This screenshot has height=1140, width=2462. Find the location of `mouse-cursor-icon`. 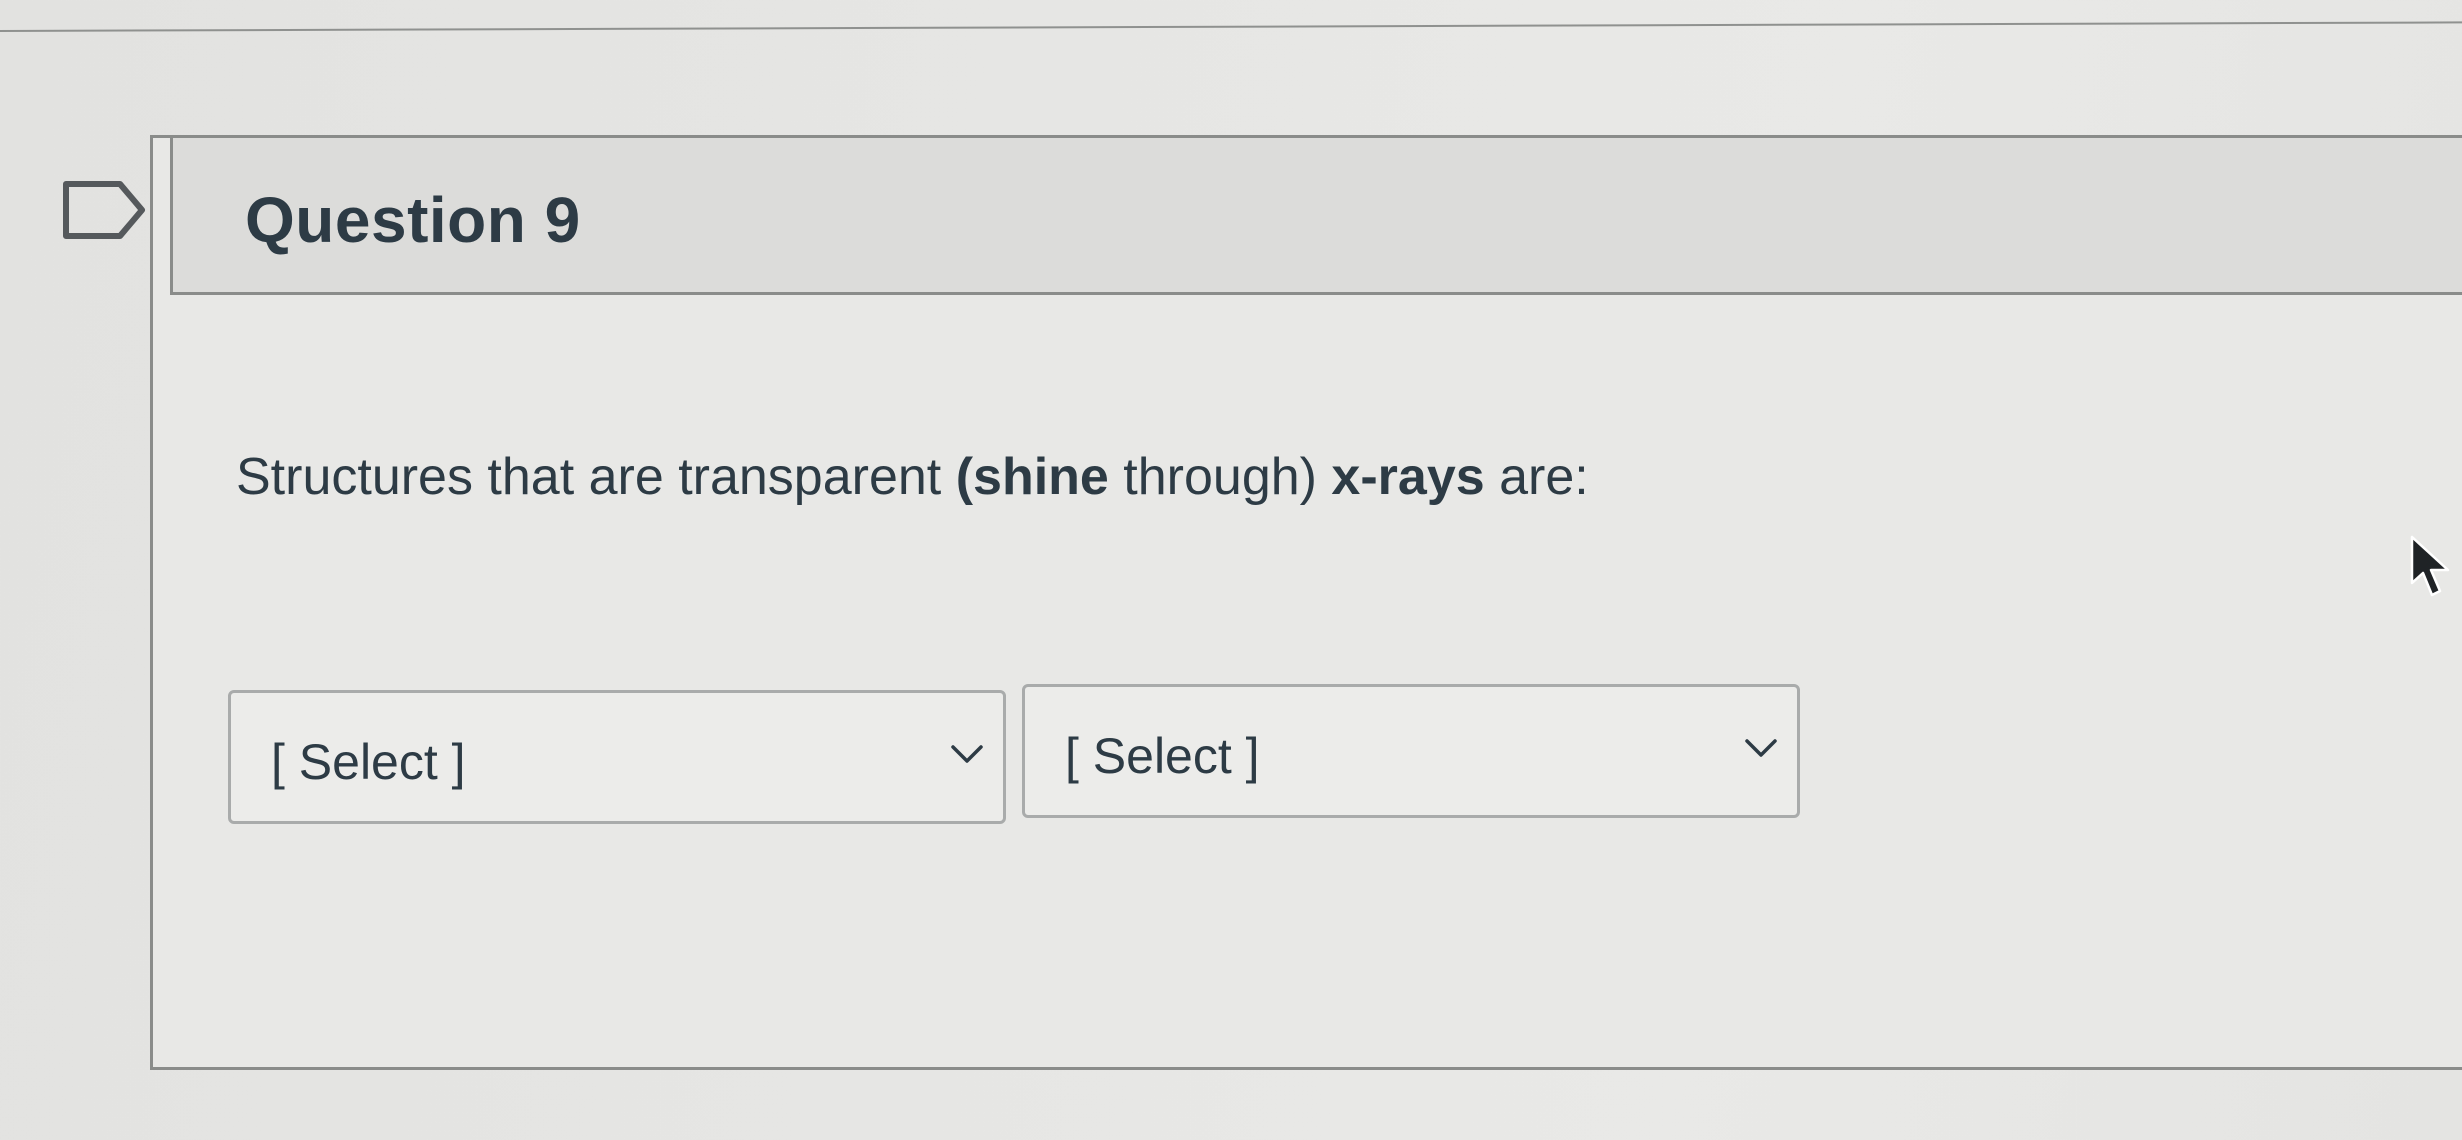

mouse-cursor-icon is located at coordinates (2430, 566).